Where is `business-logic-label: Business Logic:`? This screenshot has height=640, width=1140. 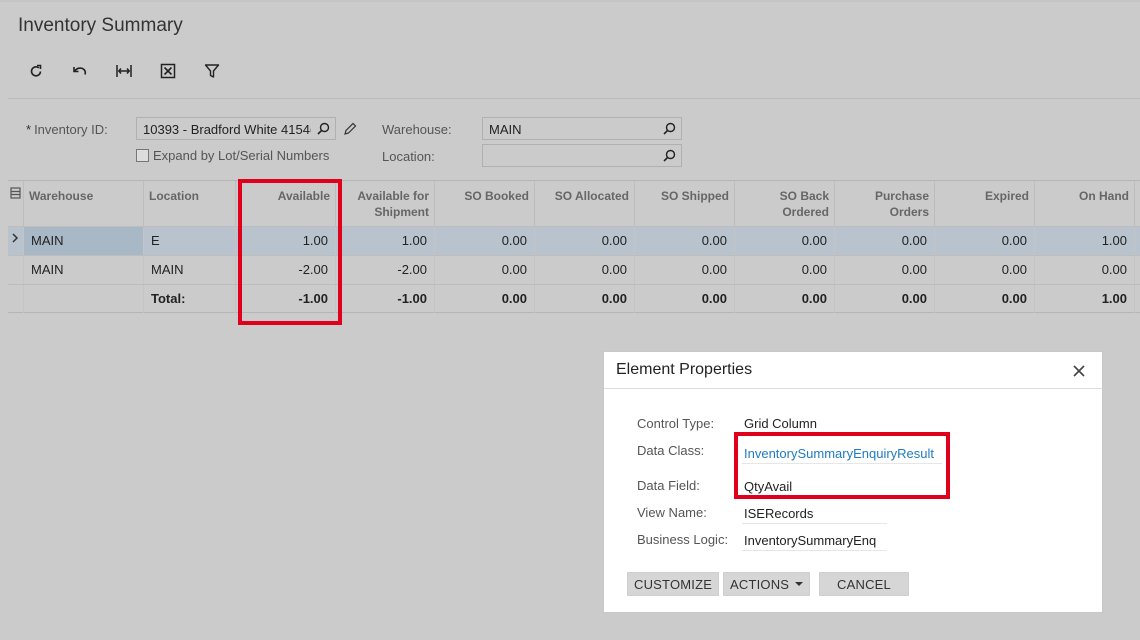
business-logic-label: Business Logic: is located at coordinates (683, 539).